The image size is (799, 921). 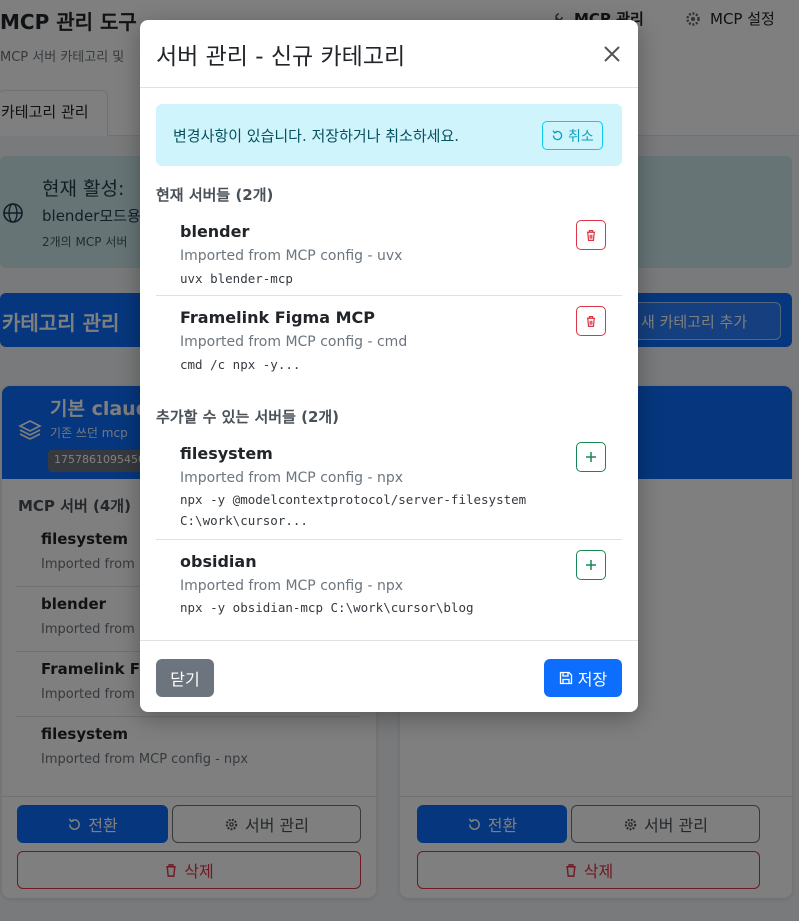 What do you see at coordinates (327, 607) in the screenshot?
I see `server-command: npx -y obsidian-mcp C:\work\cursor\blog` at bounding box center [327, 607].